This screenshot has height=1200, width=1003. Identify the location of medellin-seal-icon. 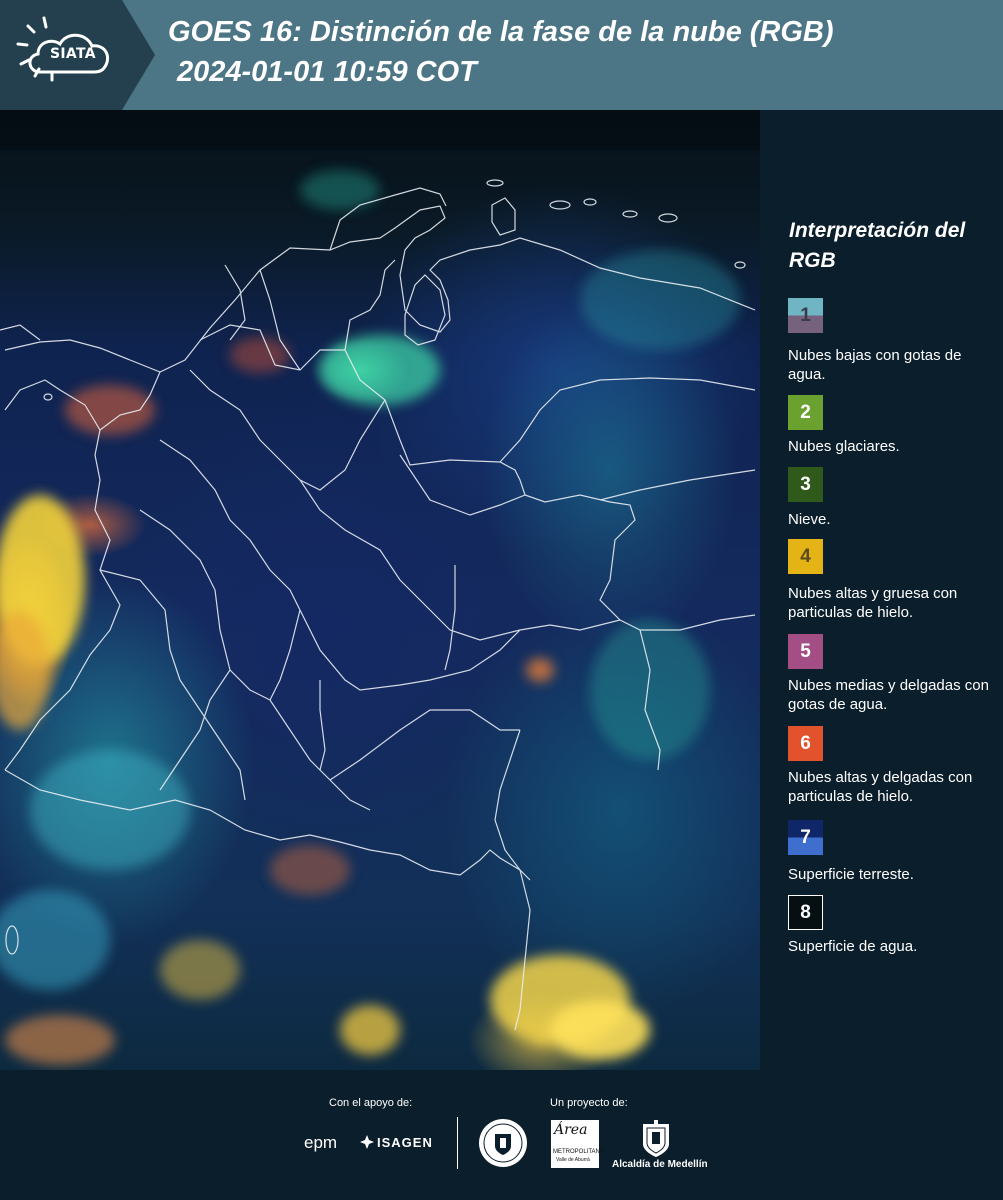
(503, 1143).